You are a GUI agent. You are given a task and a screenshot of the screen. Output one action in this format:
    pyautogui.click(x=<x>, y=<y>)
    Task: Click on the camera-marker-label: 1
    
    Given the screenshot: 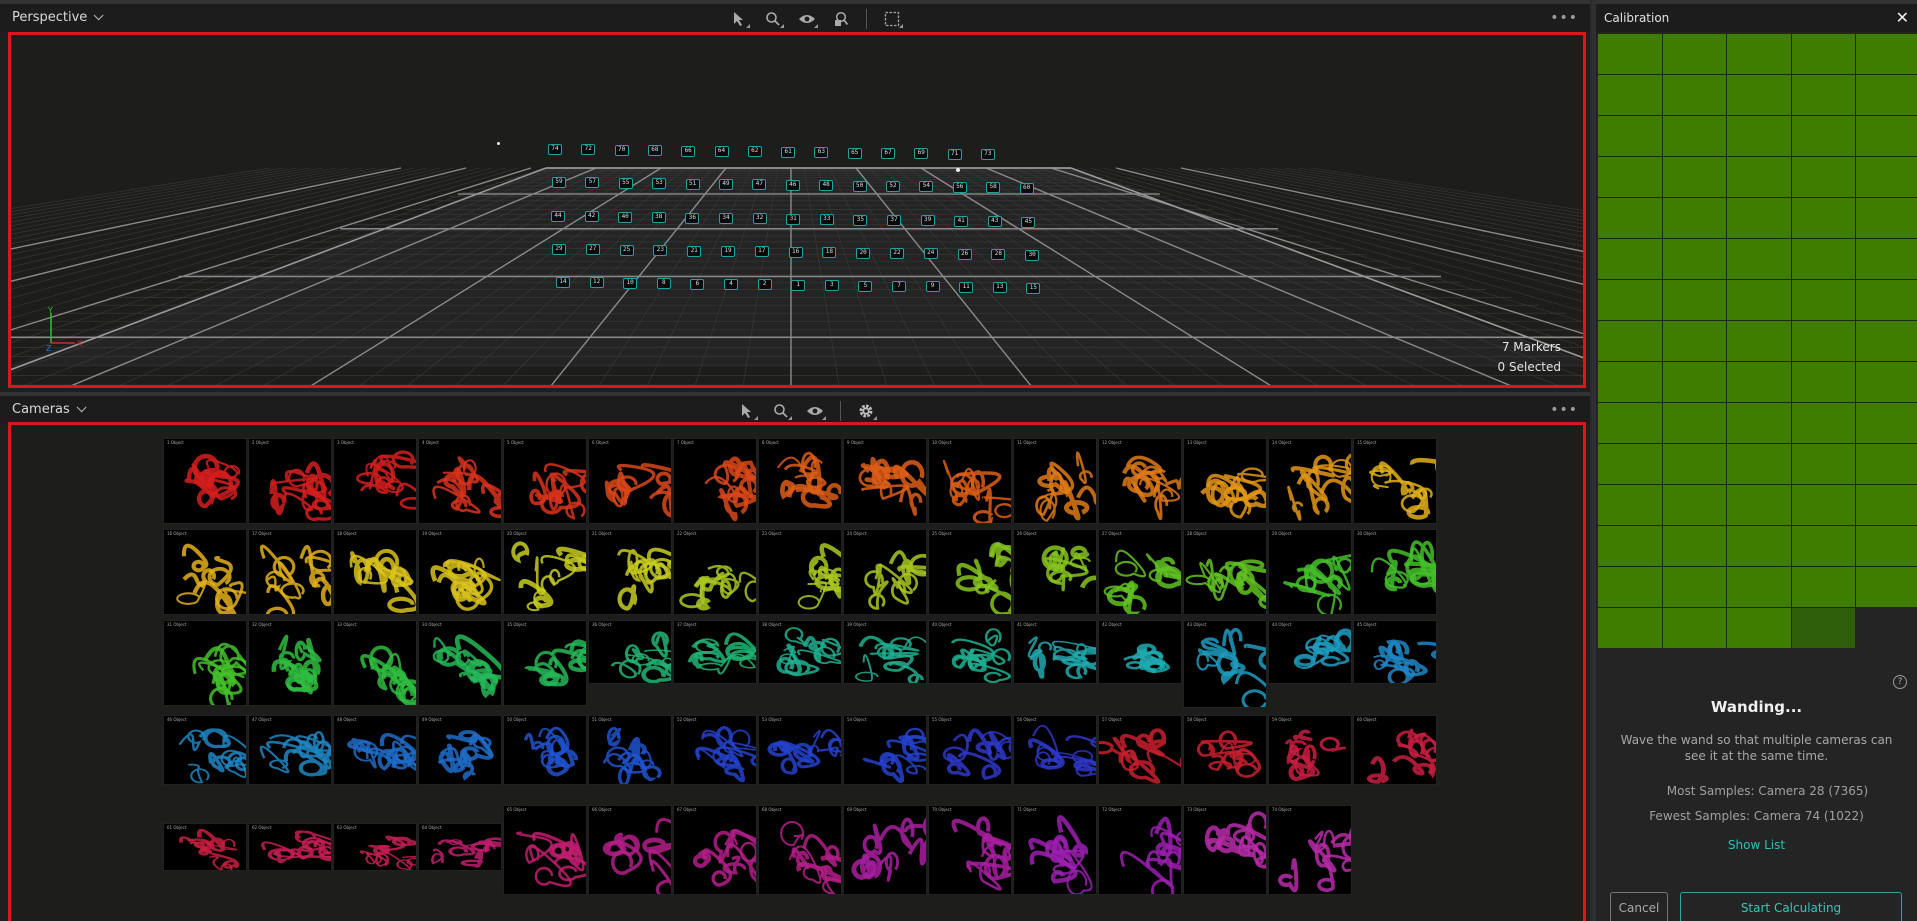 What is the action you would take?
    pyautogui.click(x=798, y=285)
    